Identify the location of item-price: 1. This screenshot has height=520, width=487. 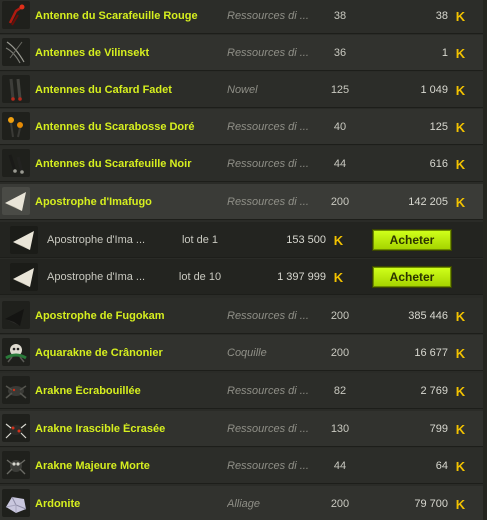
(444, 53).